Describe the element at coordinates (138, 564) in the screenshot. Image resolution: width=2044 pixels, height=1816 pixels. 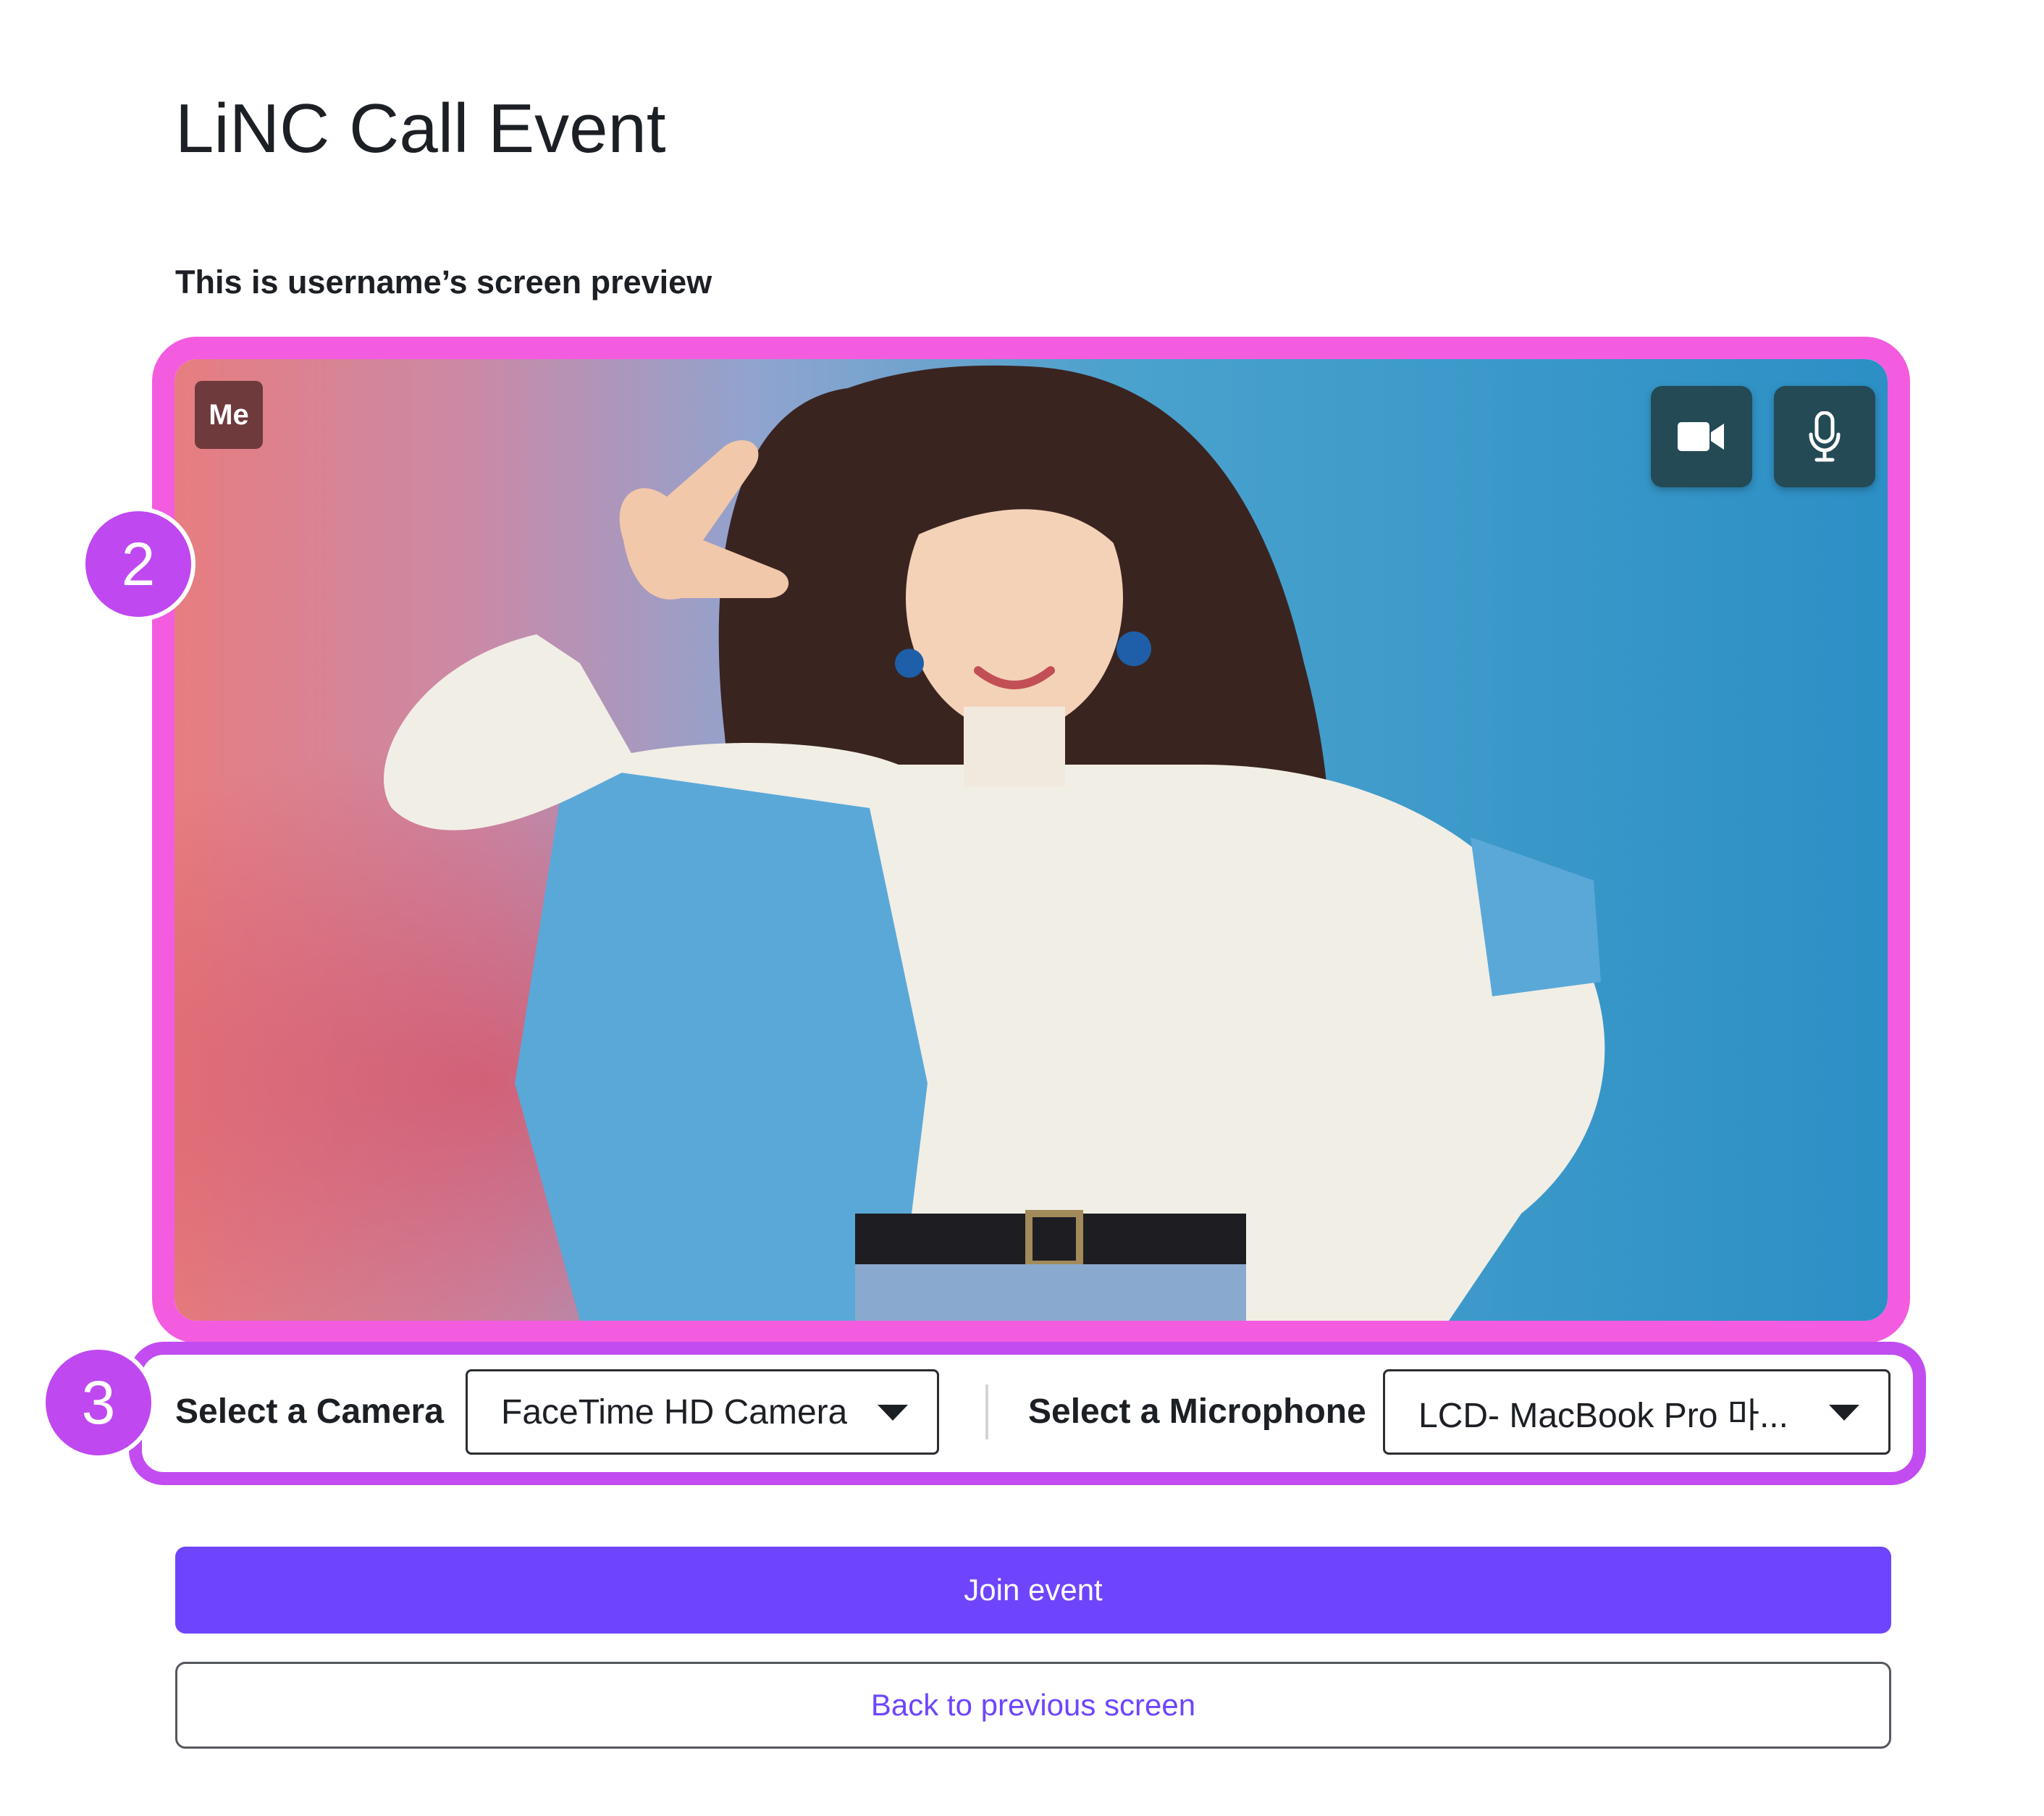
I see `callout-number-2: 2` at that location.